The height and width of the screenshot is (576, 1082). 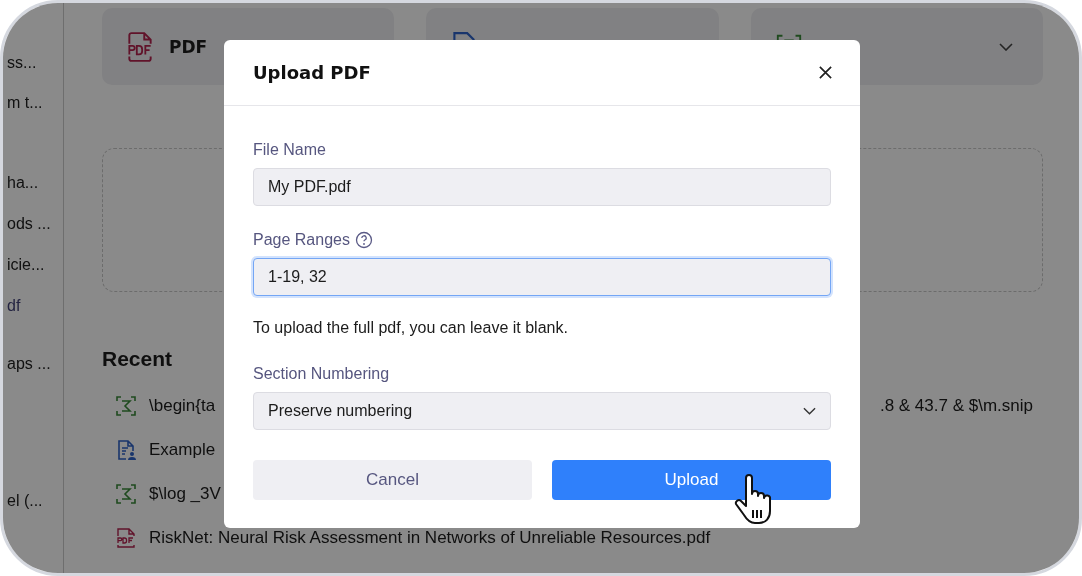 I want to click on card-label: PDF, so click(x=188, y=46).